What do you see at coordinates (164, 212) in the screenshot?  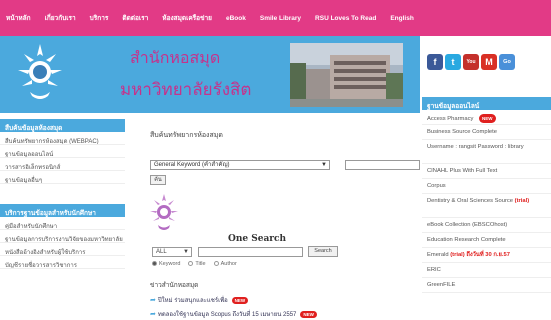 I see `one-search-logo` at bounding box center [164, 212].